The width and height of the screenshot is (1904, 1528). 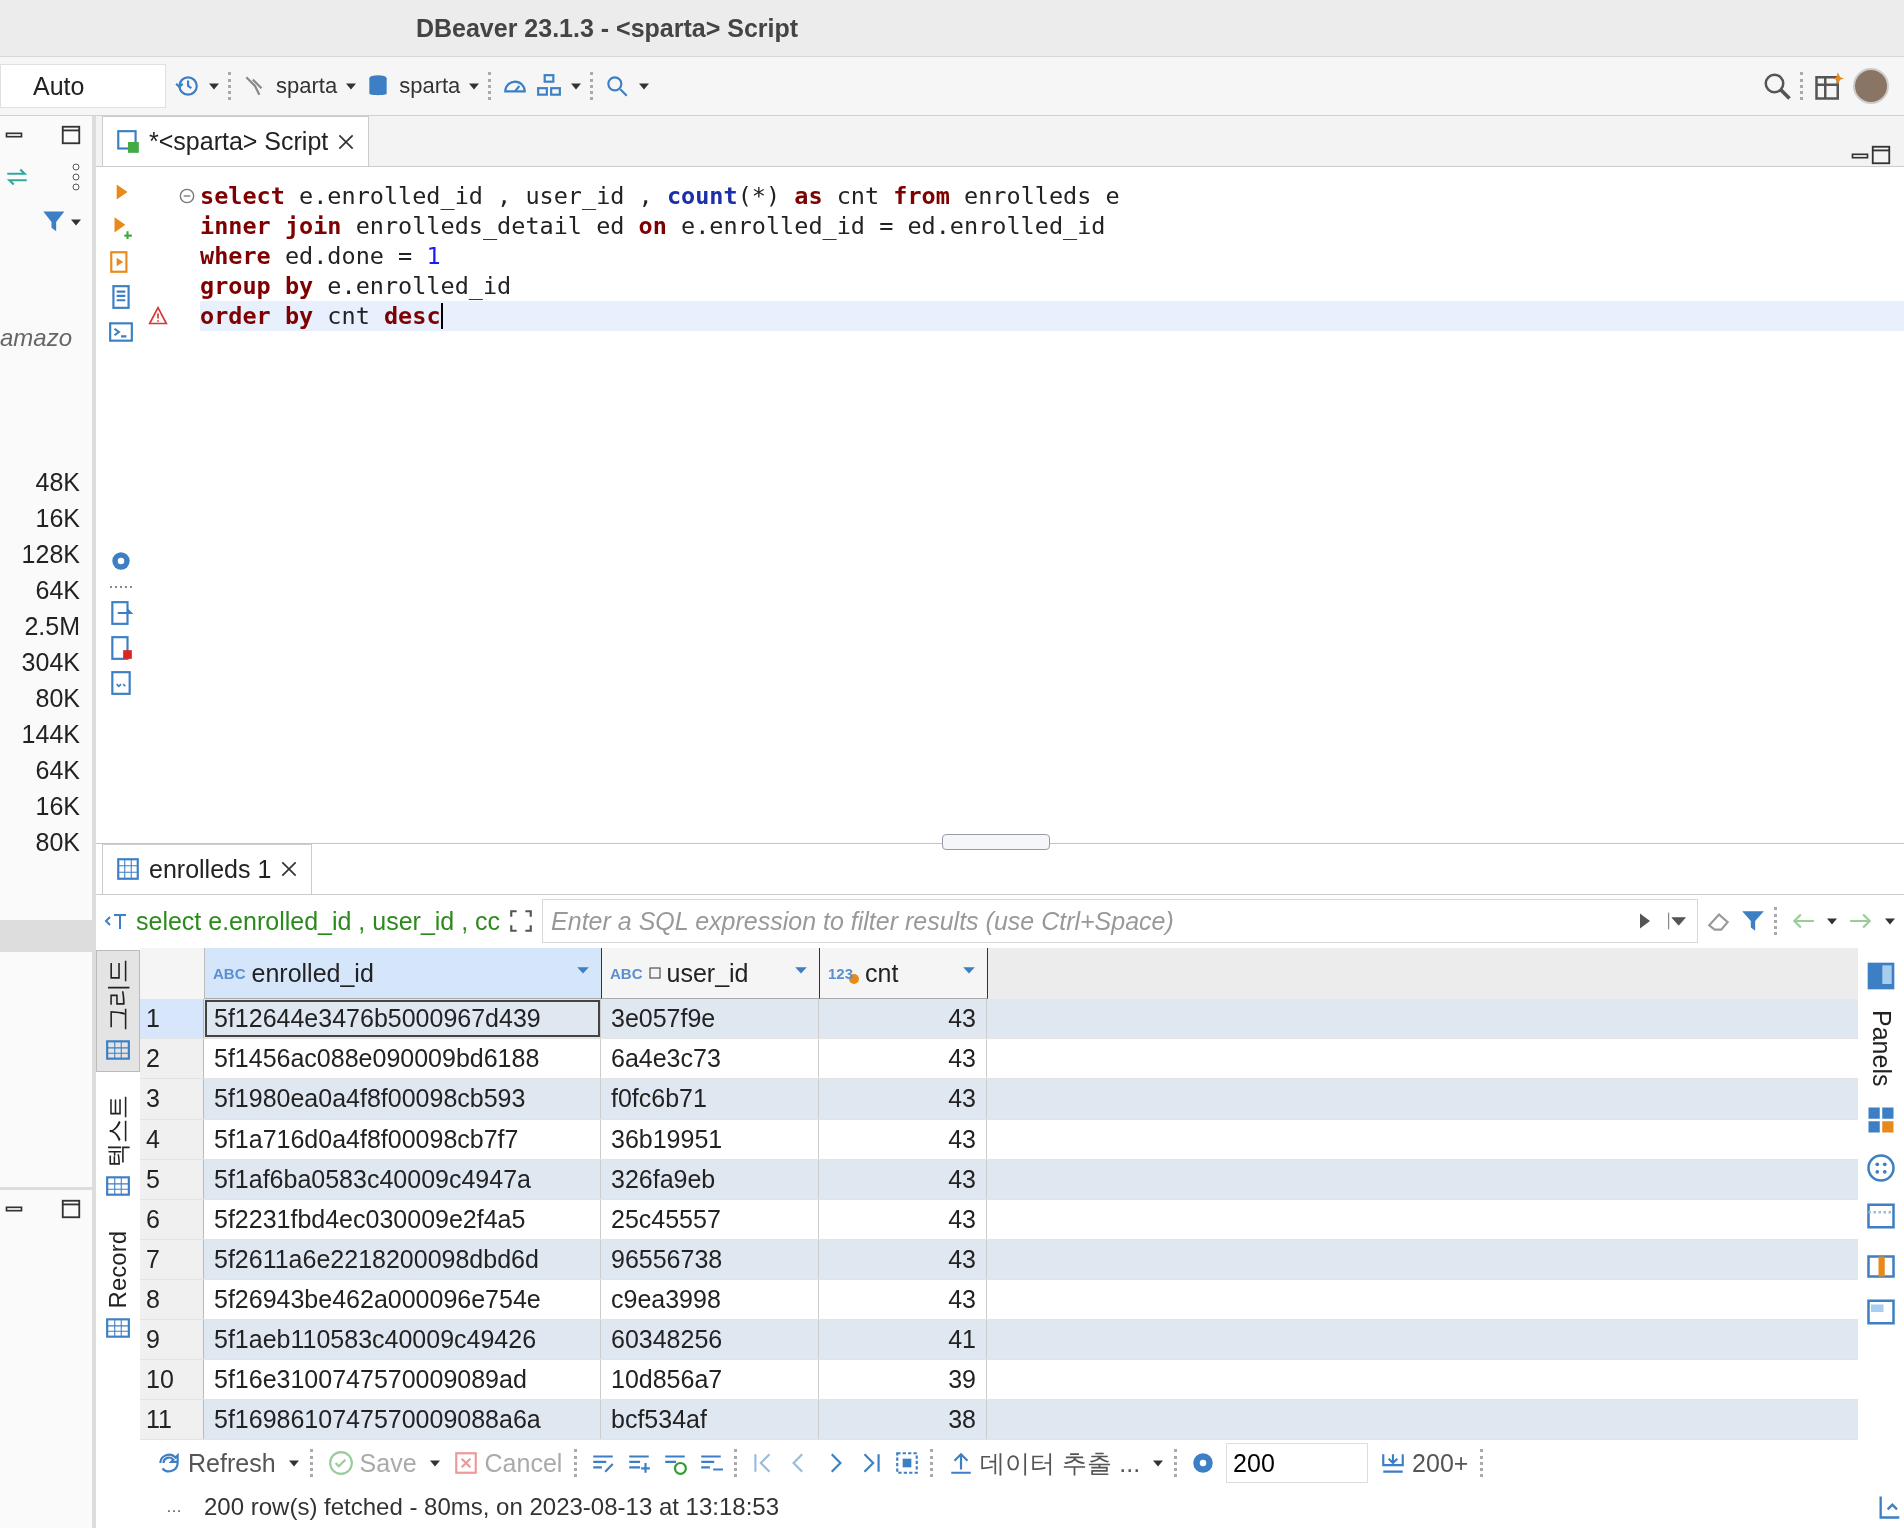 I want to click on table-cell: 6a4e3c73, so click(x=710, y=1059).